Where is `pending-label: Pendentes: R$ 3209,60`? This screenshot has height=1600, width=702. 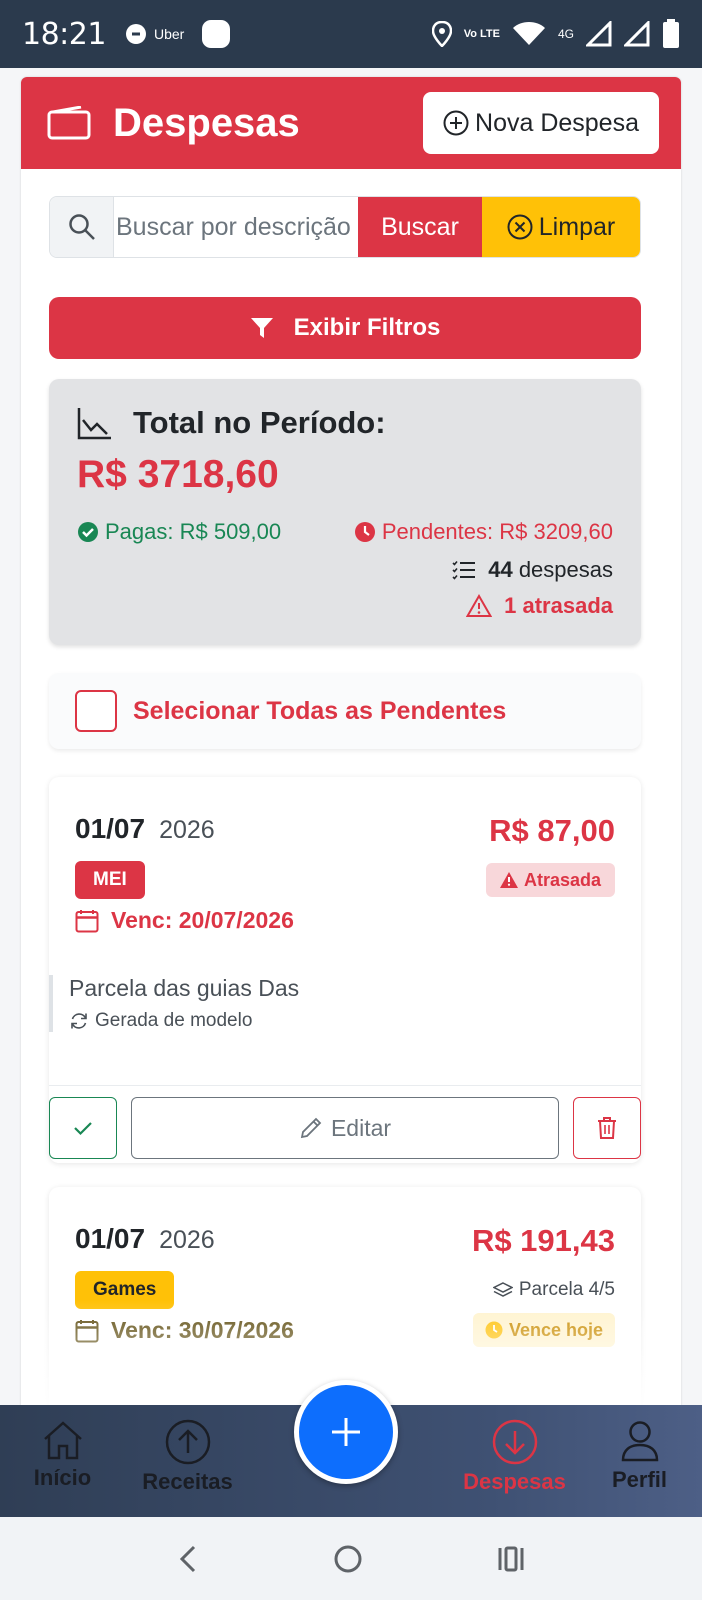
pending-label: Pendentes: R$ 3209,60 is located at coordinates (497, 531).